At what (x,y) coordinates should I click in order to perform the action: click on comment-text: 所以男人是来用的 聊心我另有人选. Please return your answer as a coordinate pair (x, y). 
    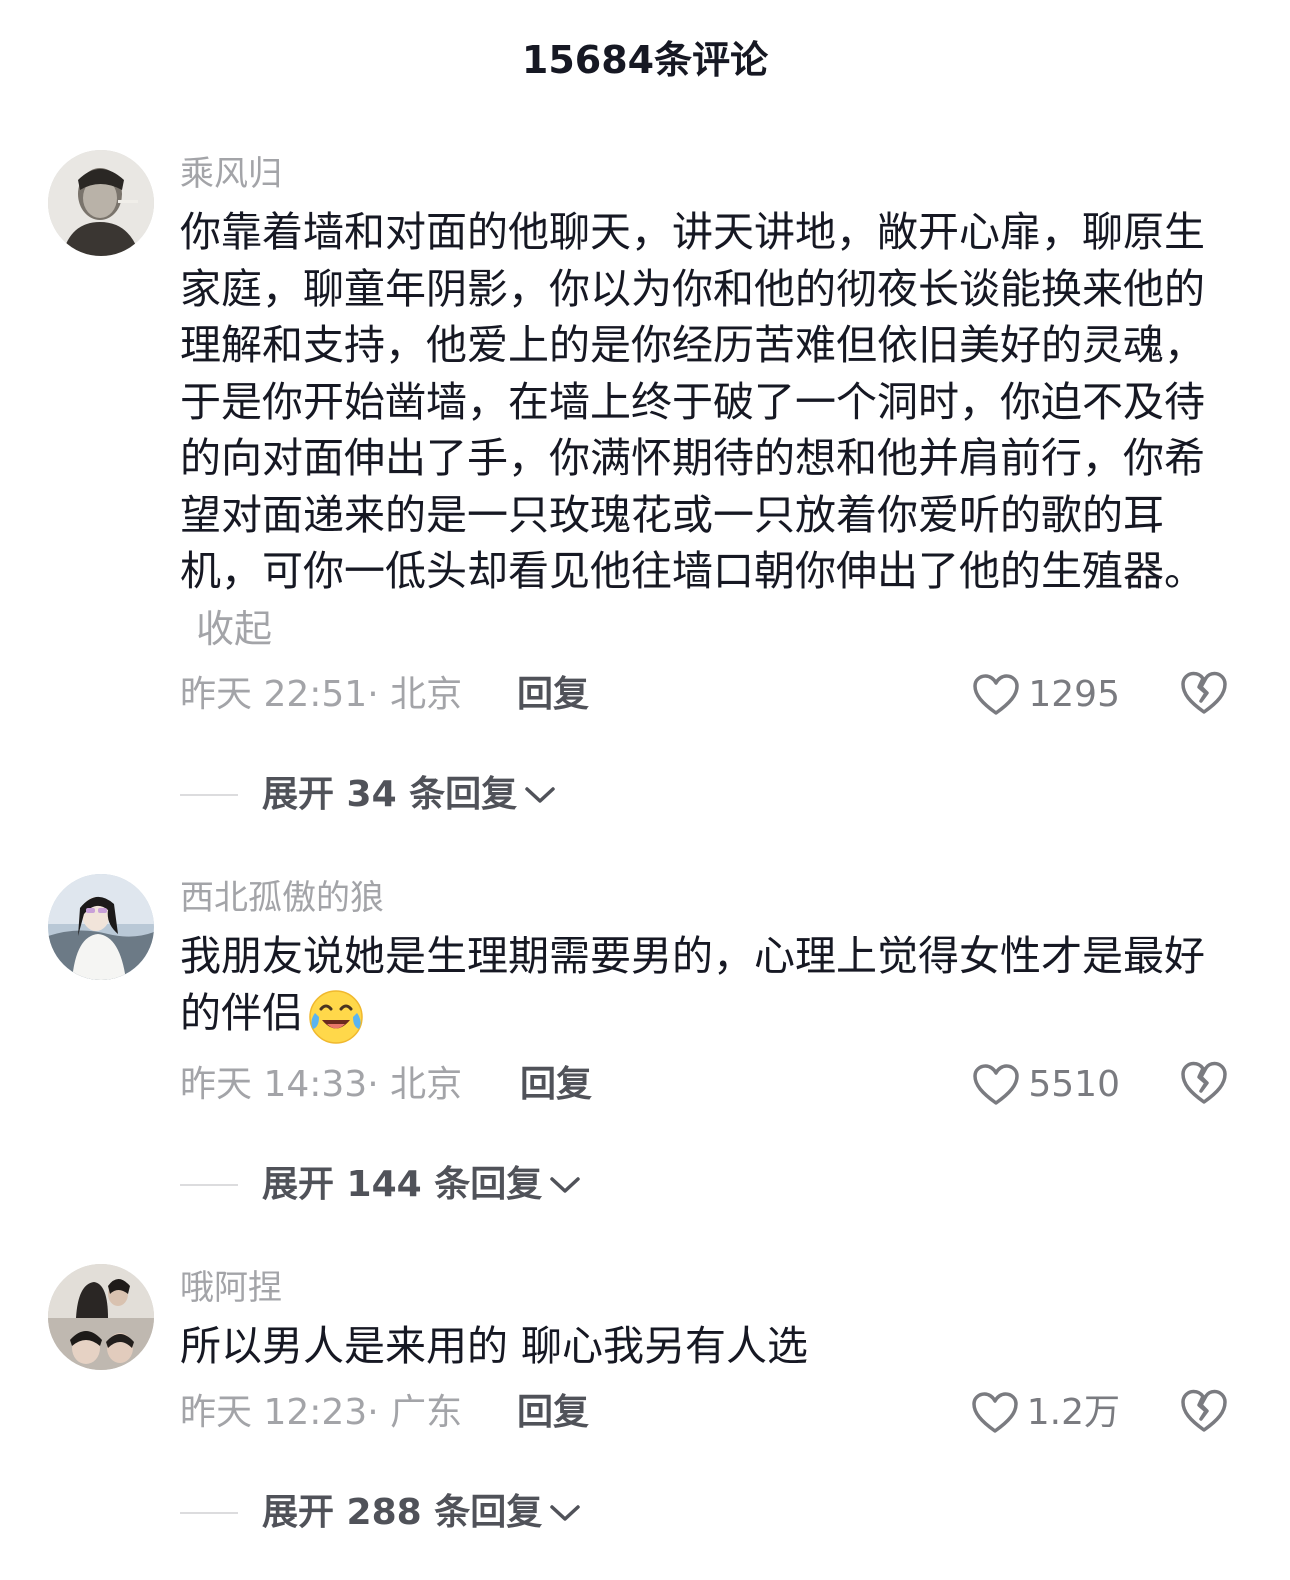
    Looking at the image, I should click on (700, 1346).